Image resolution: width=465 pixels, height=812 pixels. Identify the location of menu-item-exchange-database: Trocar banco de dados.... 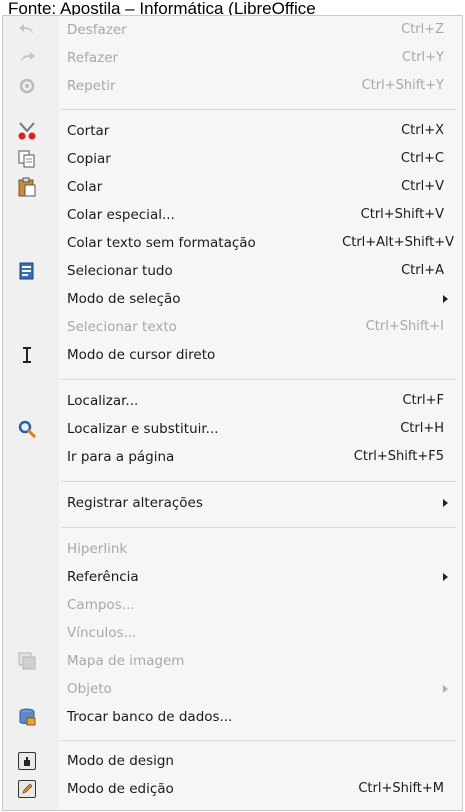
(232, 717).